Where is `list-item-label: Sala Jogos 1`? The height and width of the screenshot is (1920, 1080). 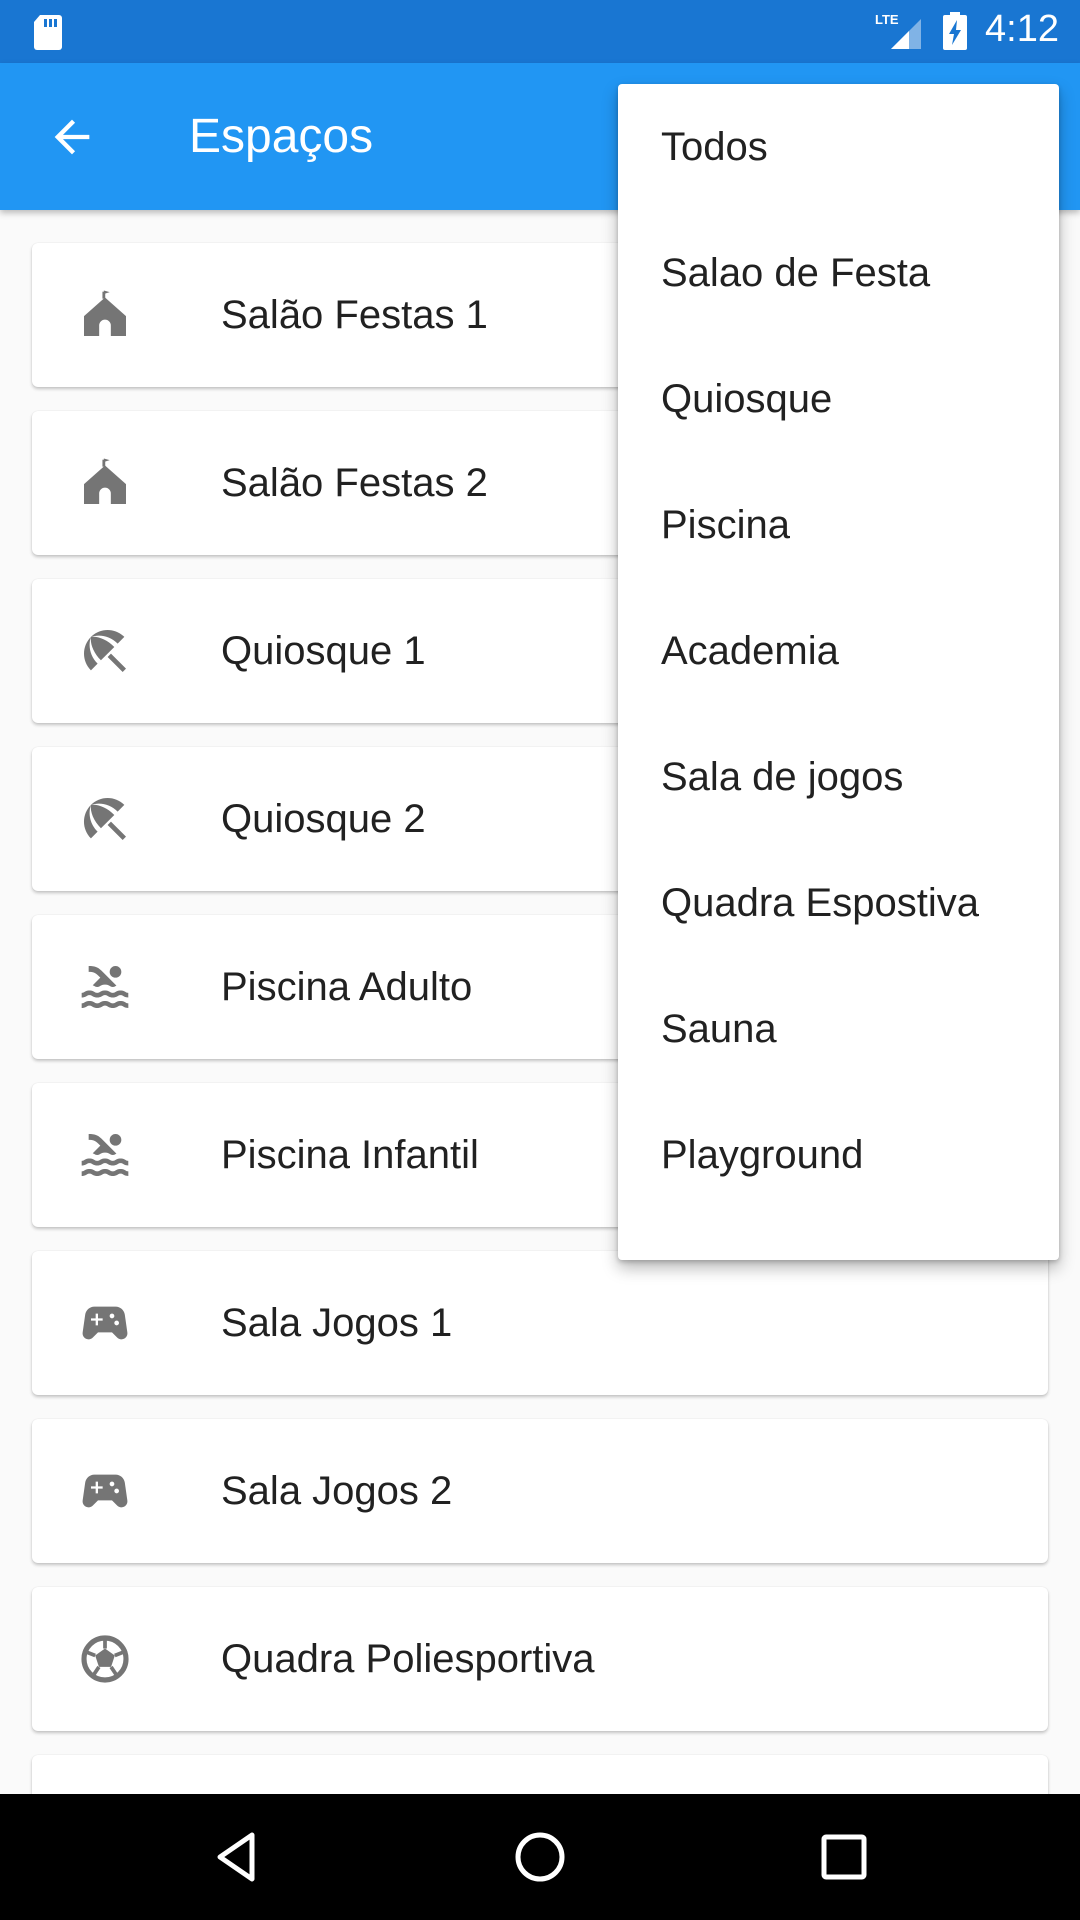
list-item-label: Sala Jogos 1 is located at coordinates (337, 1323).